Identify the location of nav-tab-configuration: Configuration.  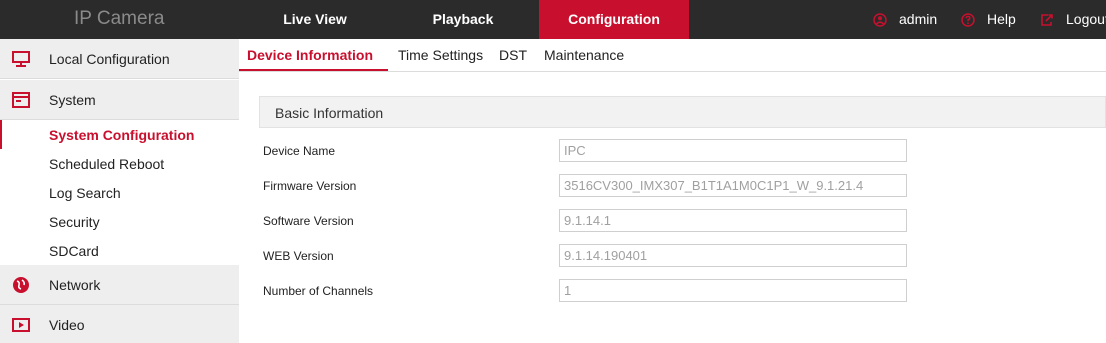
(614, 19).